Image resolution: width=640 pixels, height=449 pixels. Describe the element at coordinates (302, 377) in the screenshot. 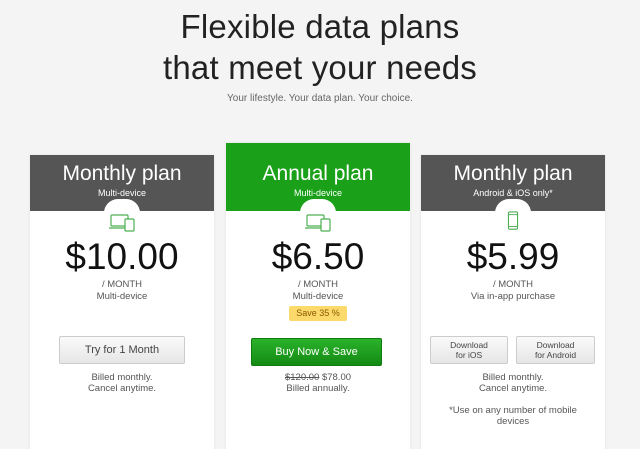

I see `old-price: $120.00` at that location.